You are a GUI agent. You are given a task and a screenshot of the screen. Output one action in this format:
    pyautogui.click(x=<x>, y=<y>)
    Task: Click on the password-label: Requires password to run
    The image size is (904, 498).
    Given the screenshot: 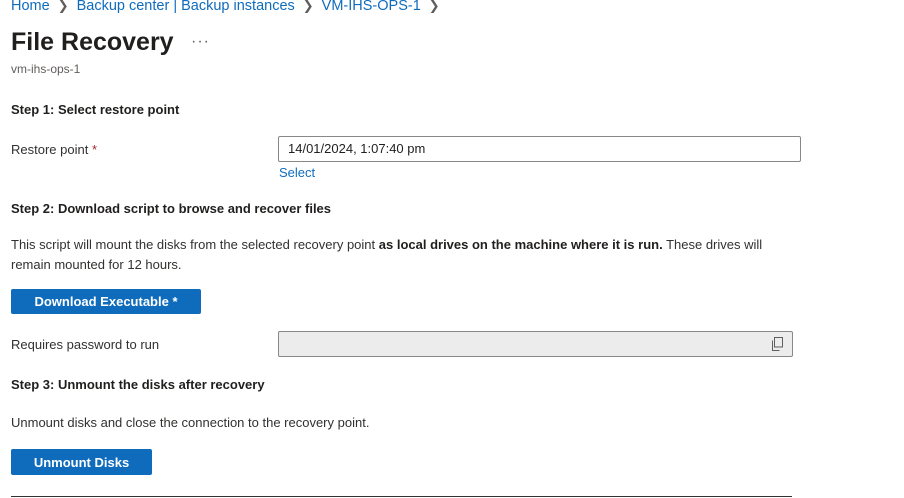 What is the action you would take?
    pyautogui.click(x=85, y=344)
    